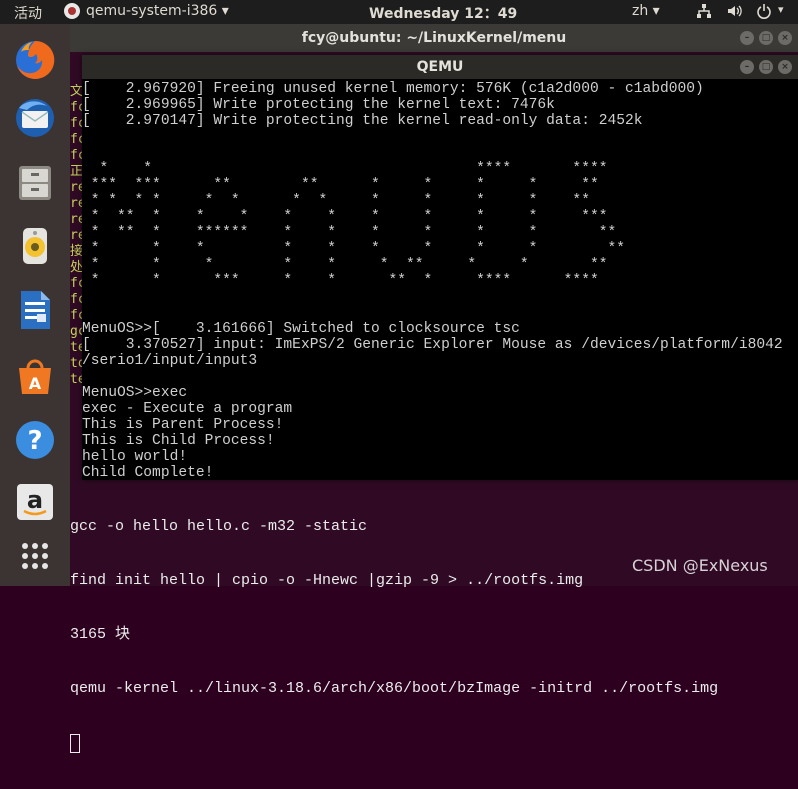  I want to click on terminal-titlebar: fcy@ubuntu: ~/LinuxKernel/menu – □ ×, so click(434, 38).